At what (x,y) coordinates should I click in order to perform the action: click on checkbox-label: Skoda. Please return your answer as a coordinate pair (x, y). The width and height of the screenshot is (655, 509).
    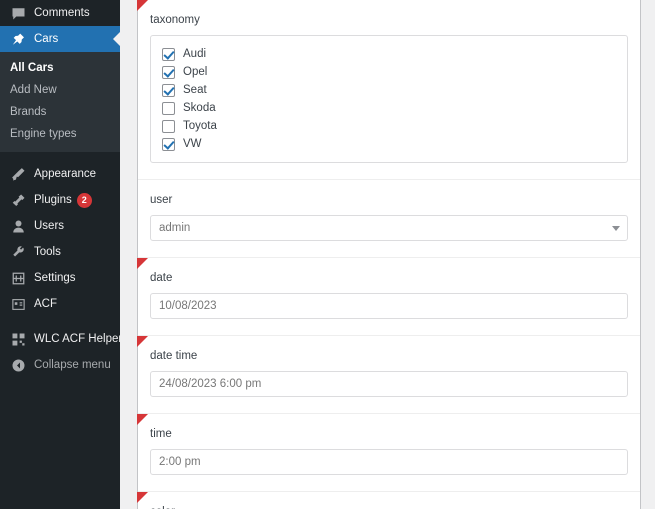
    Looking at the image, I should click on (199, 108).